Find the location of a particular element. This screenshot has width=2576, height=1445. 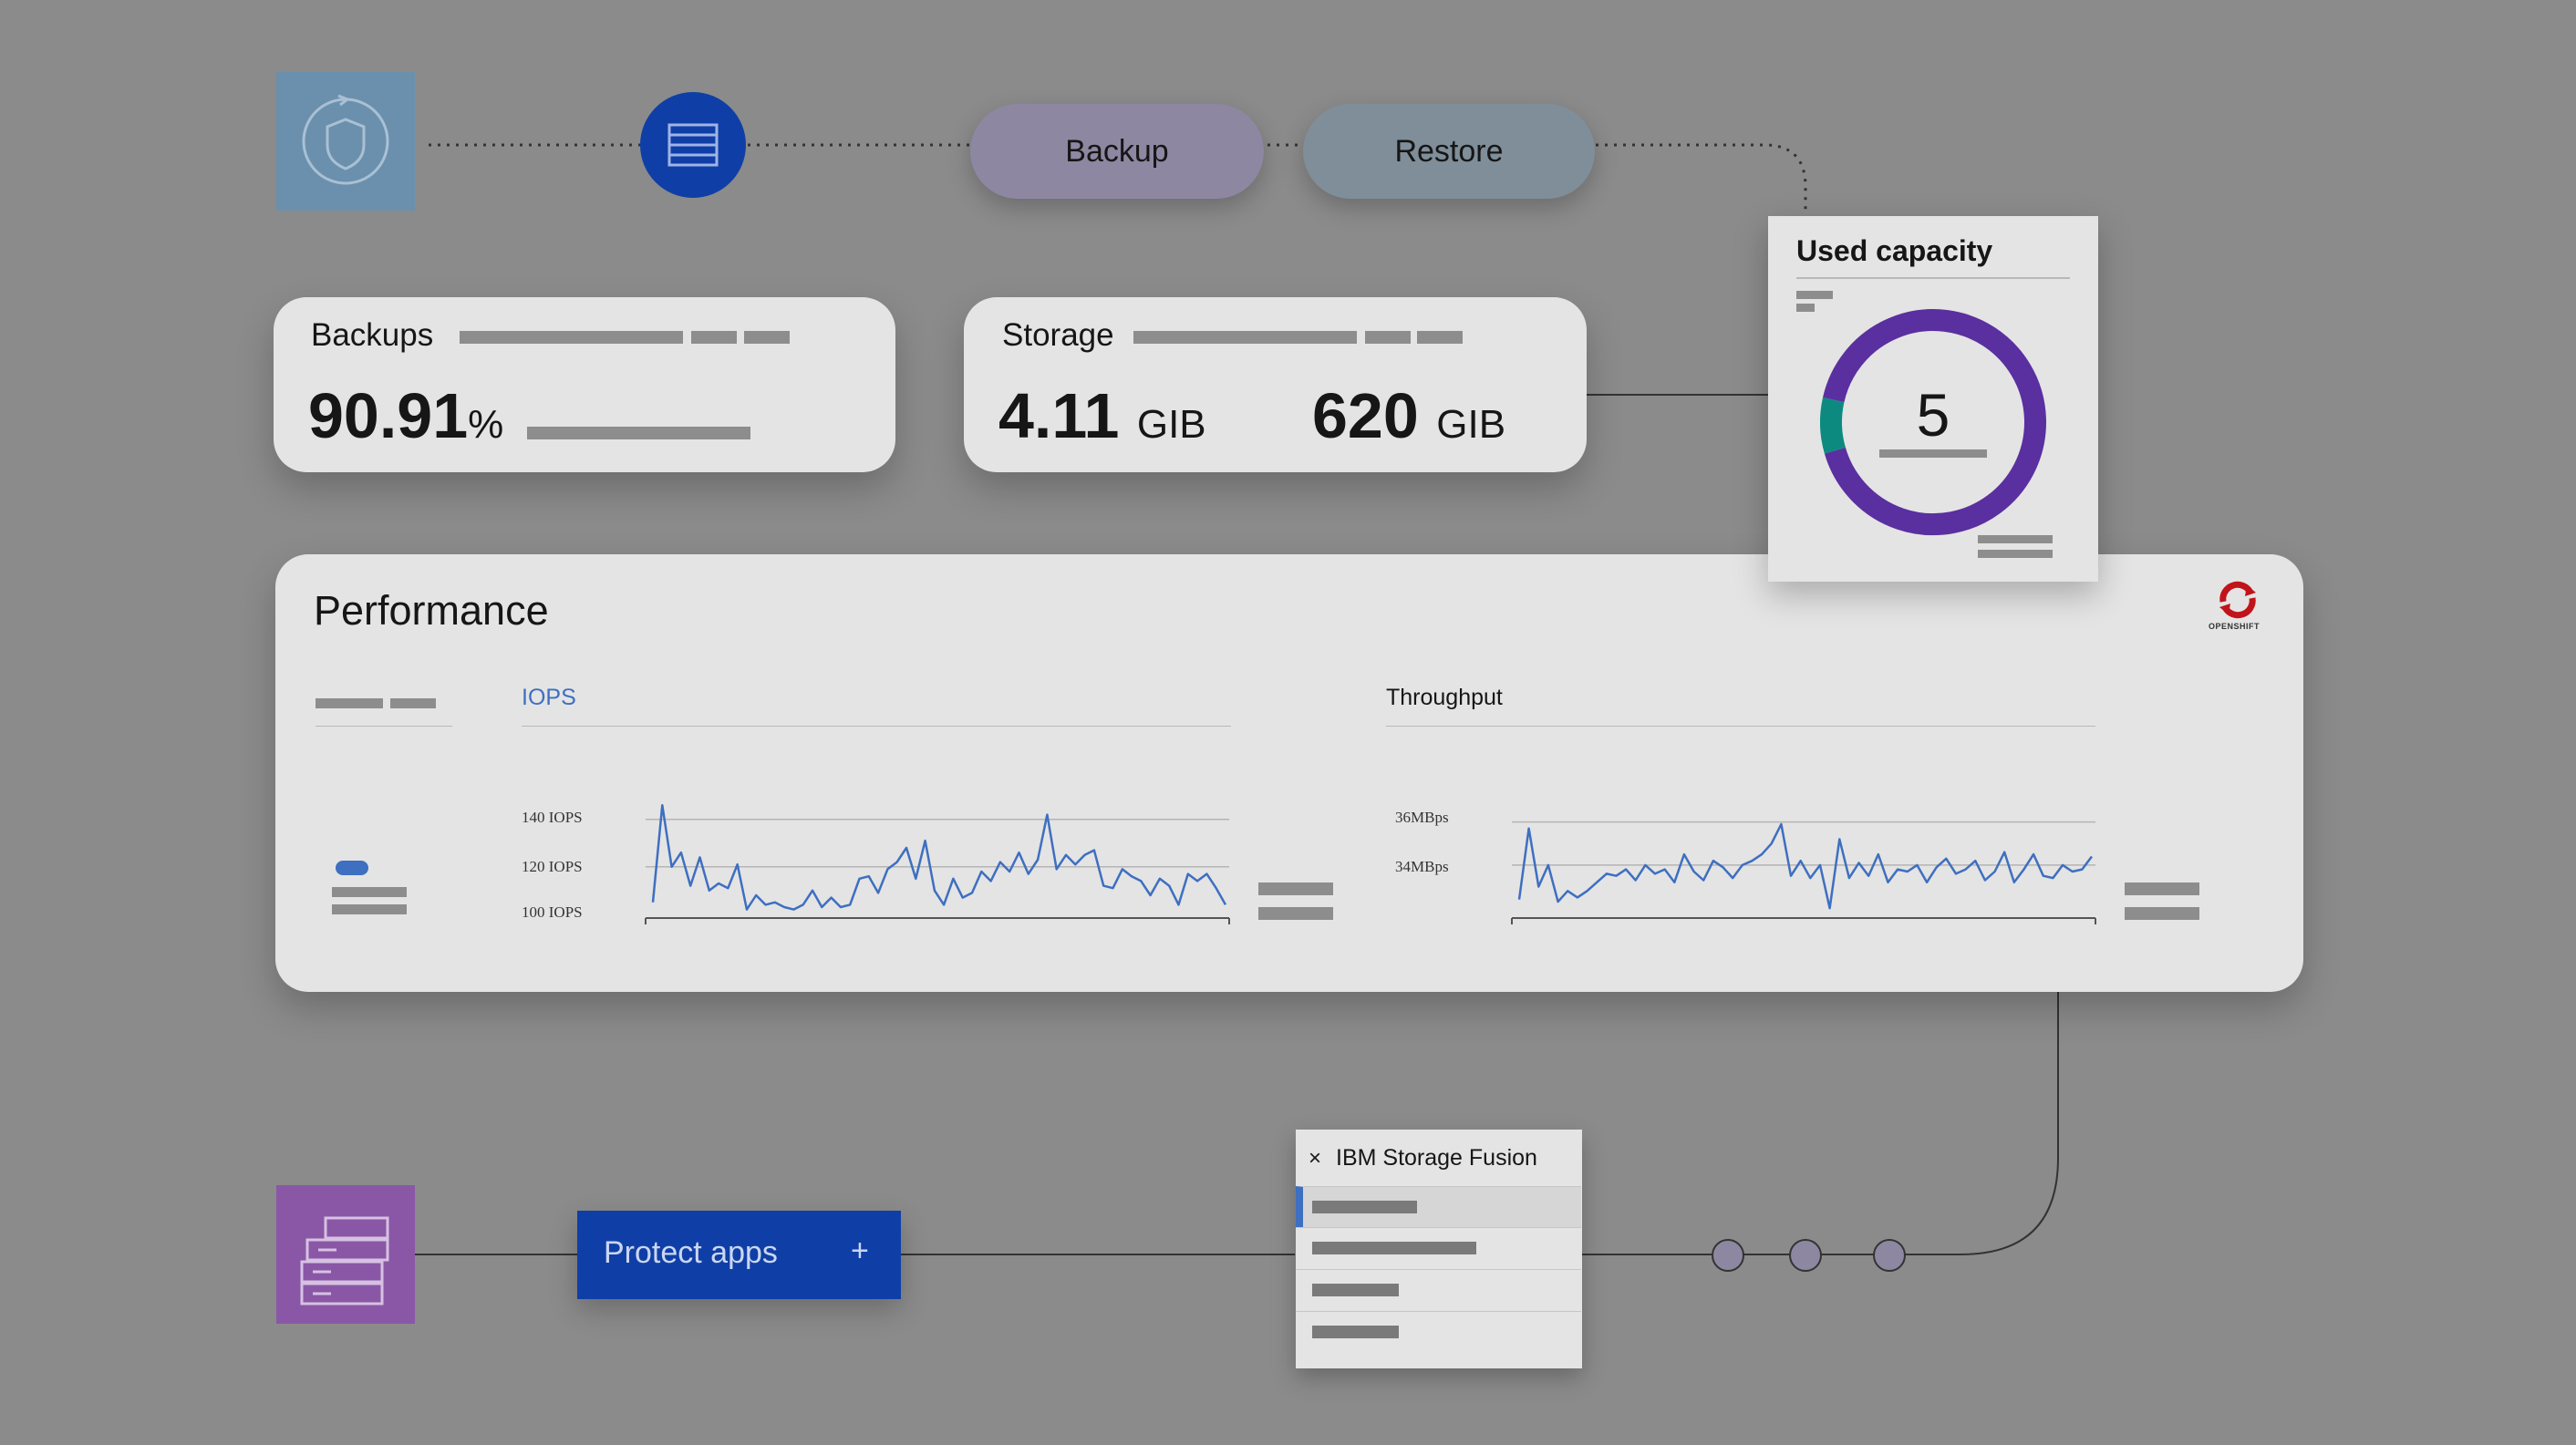

backups-value: 90.91% is located at coordinates (406, 415).